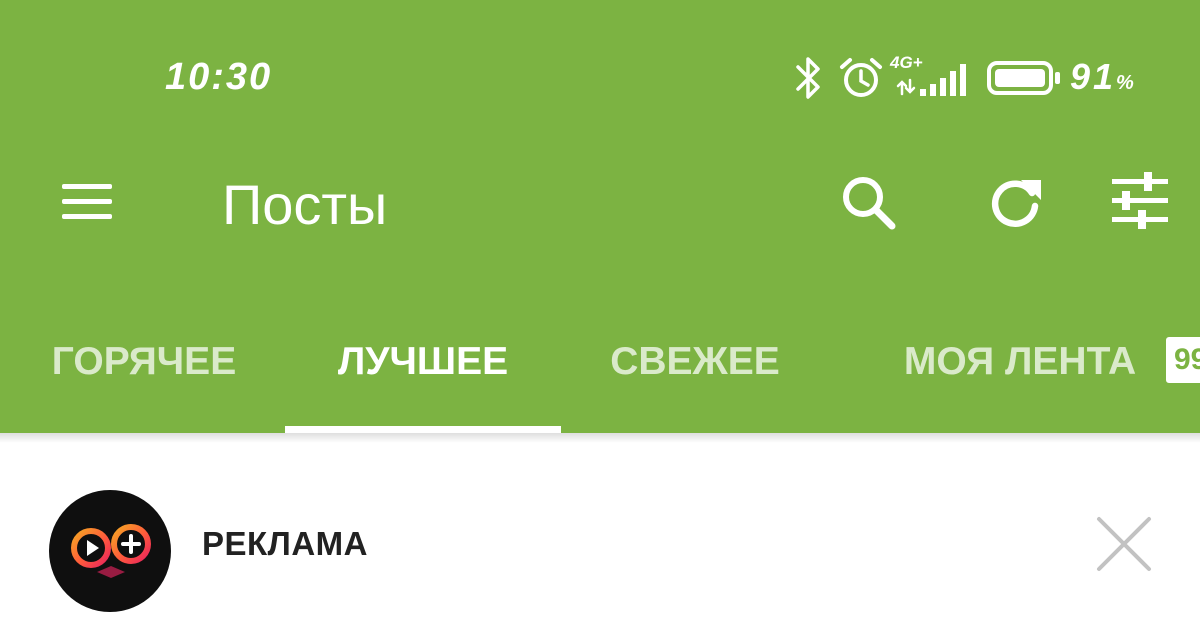 Image resolution: width=1200 pixels, height=628 pixels. What do you see at coordinates (305, 204) in the screenshot?
I see `page-title: Посты` at bounding box center [305, 204].